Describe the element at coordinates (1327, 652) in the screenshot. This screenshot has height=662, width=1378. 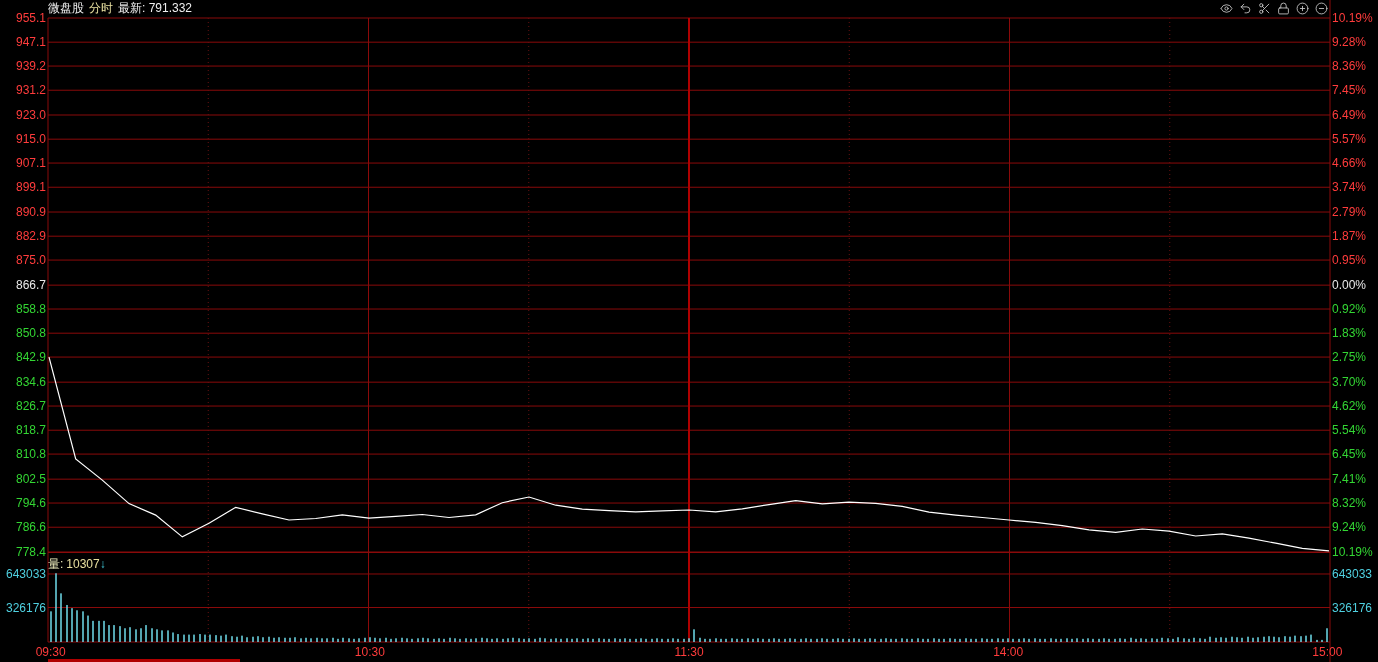
I see `time-axis-label: 15:00` at that location.